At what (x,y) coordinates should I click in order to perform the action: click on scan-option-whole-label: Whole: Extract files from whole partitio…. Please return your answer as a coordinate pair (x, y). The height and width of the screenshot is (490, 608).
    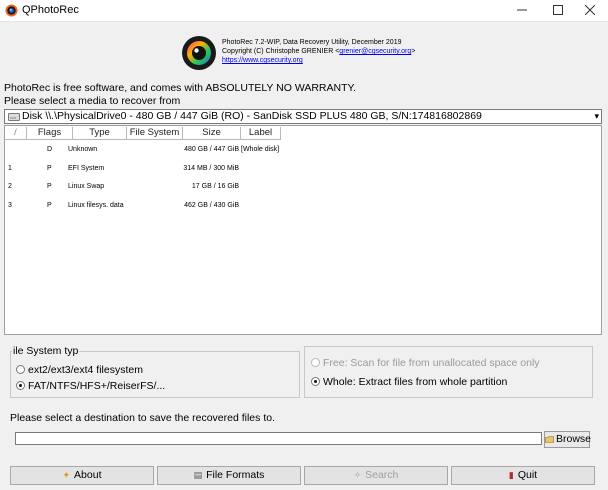
    Looking at the image, I should click on (415, 382).